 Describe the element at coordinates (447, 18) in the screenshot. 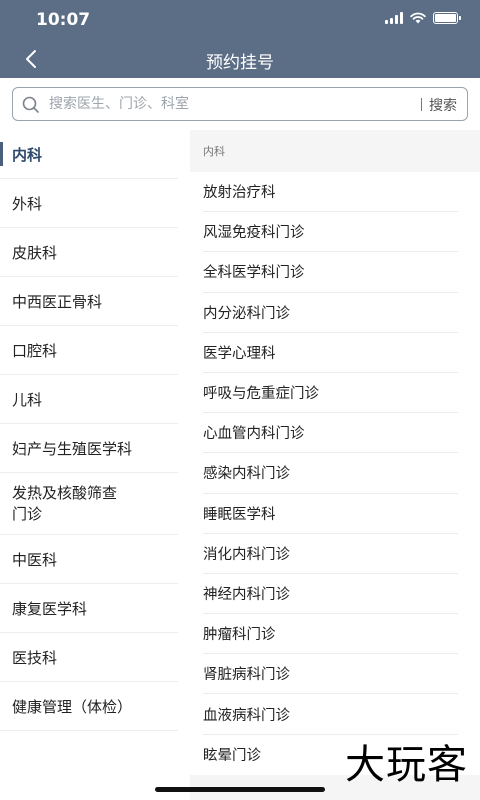

I see `battery-icon` at that location.